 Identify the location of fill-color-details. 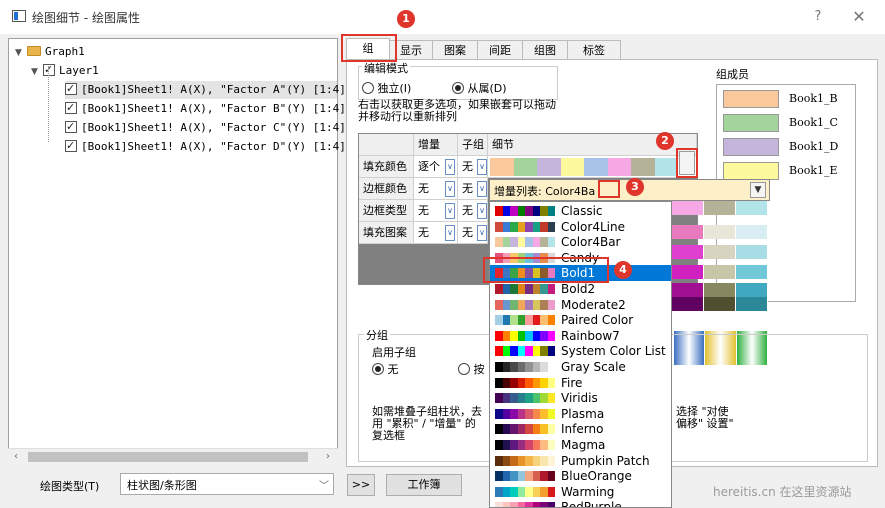
(592, 167).